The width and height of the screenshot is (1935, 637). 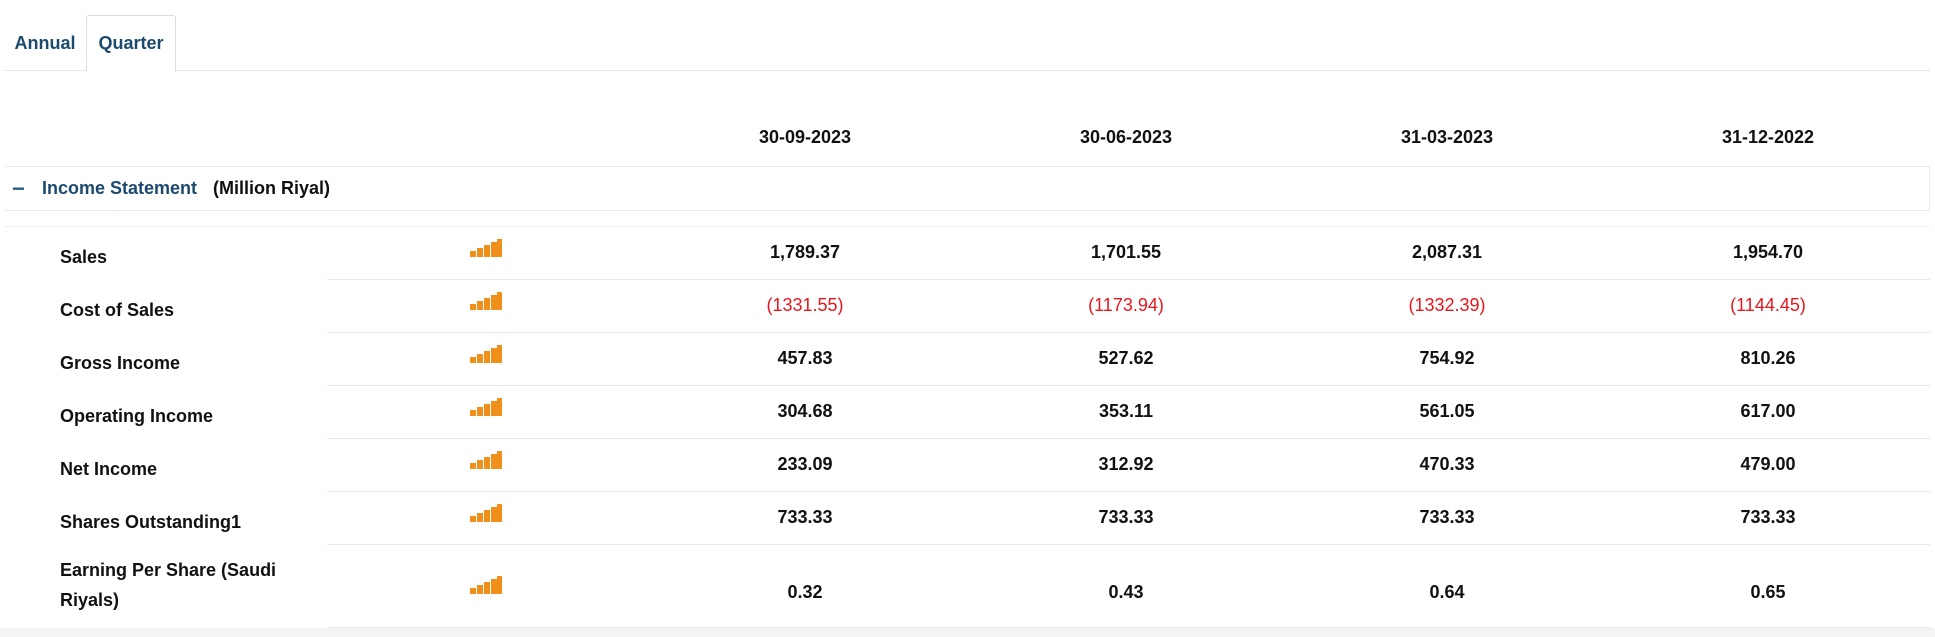 What do you see at coordinates (272, 188) in the screenshot?
I see `section-unit: (Million Riyal)` at bounding box center [272, 188].